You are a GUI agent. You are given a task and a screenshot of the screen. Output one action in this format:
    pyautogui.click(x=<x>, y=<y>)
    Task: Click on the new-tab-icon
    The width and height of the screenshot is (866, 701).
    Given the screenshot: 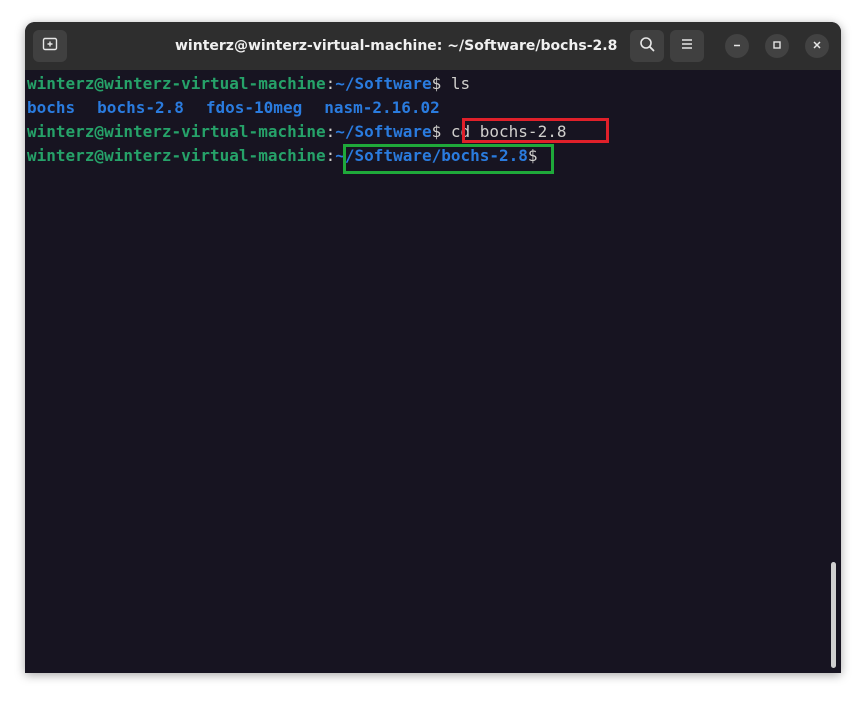 What is the action you would take?
    pyautogui.click(x=50, y=46)
    